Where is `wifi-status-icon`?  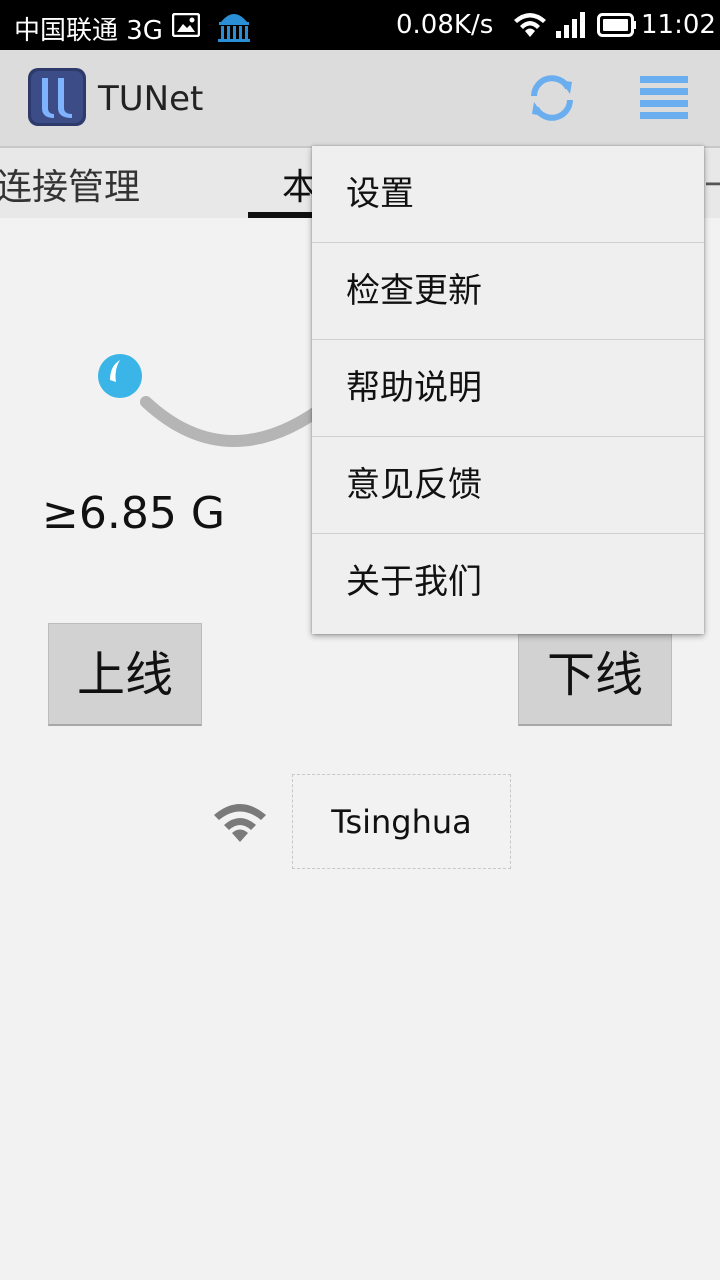 wifi-status-icon is located at coordinates (530, 25).